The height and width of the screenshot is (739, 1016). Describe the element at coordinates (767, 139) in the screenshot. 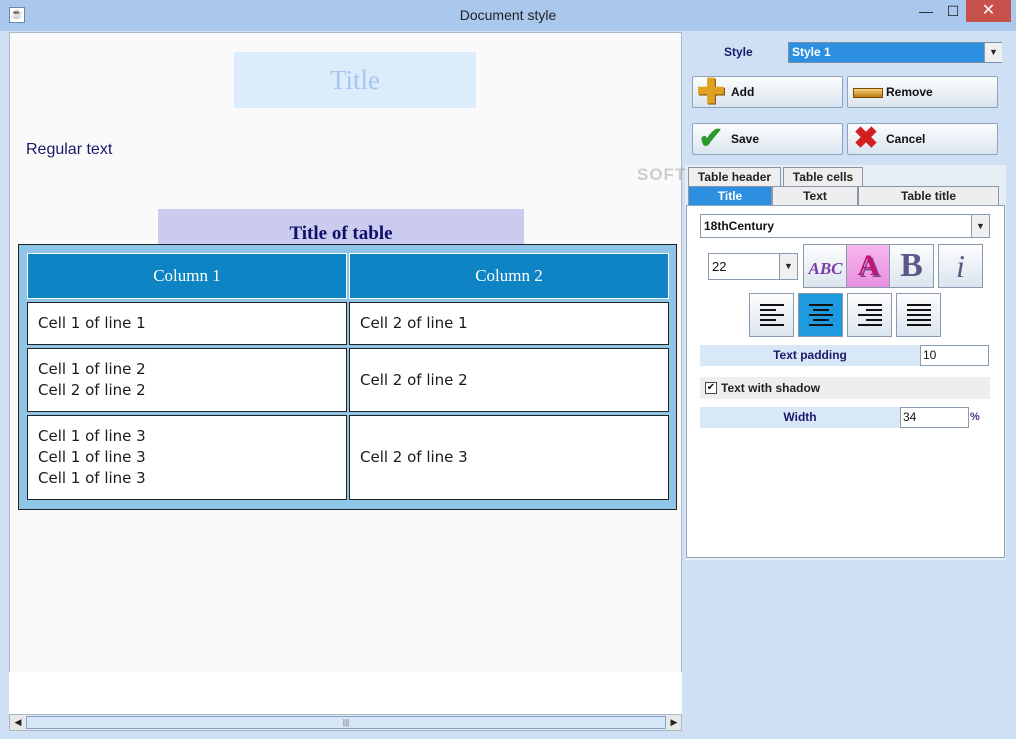

I see `save-button: ✔ Save` at that location.